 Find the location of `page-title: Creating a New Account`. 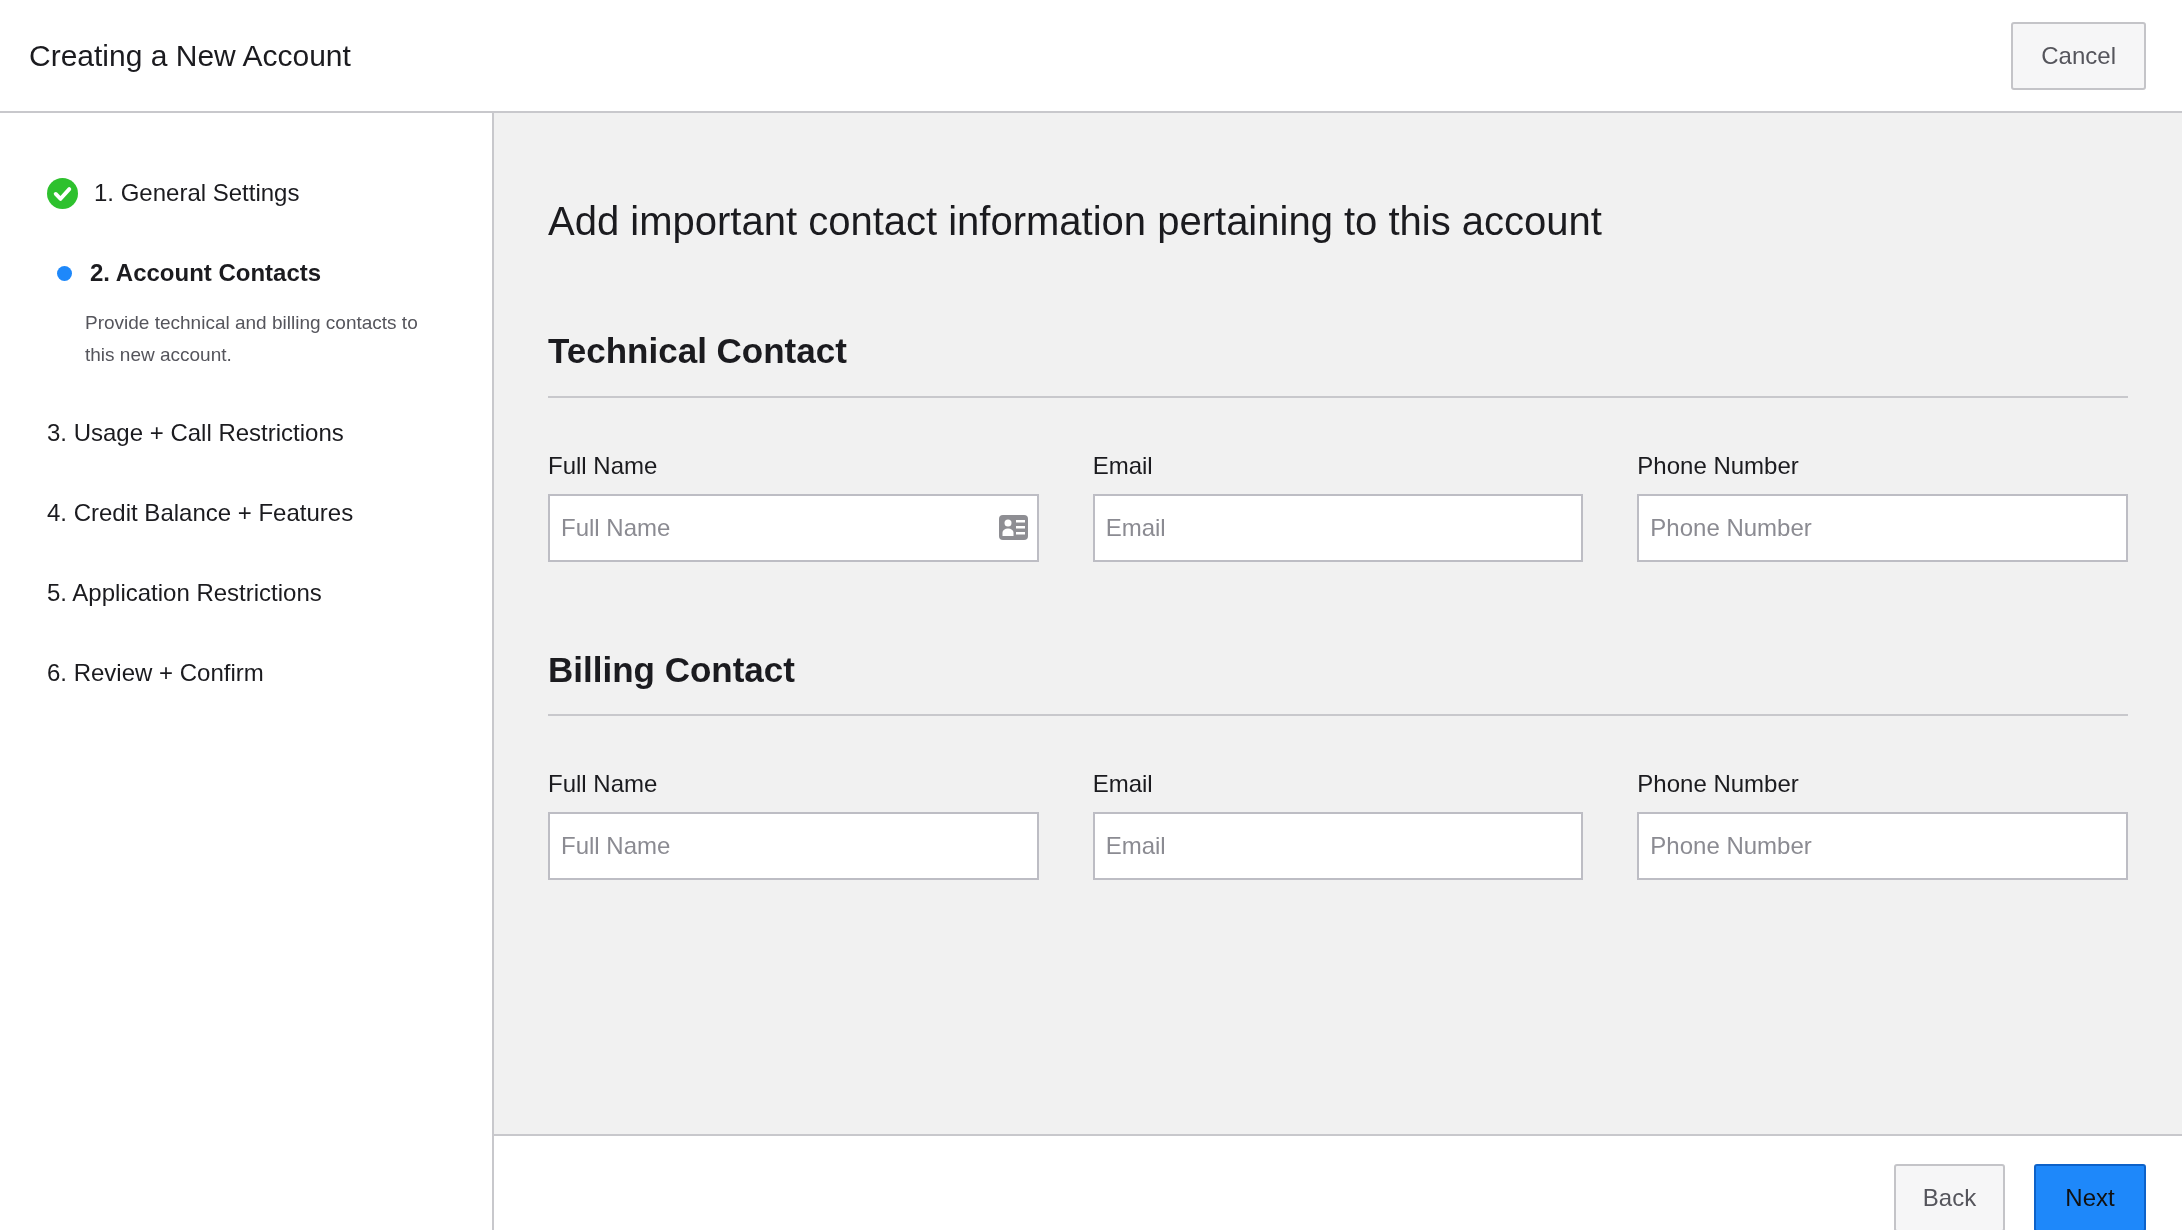

page-title: Creating a New Account is located at coordinates (190, 56).